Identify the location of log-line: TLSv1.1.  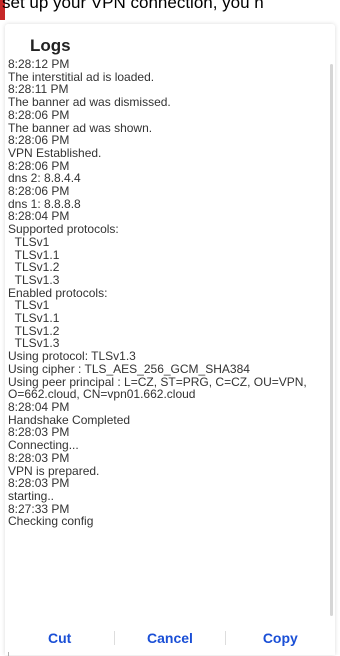
(34, 318).